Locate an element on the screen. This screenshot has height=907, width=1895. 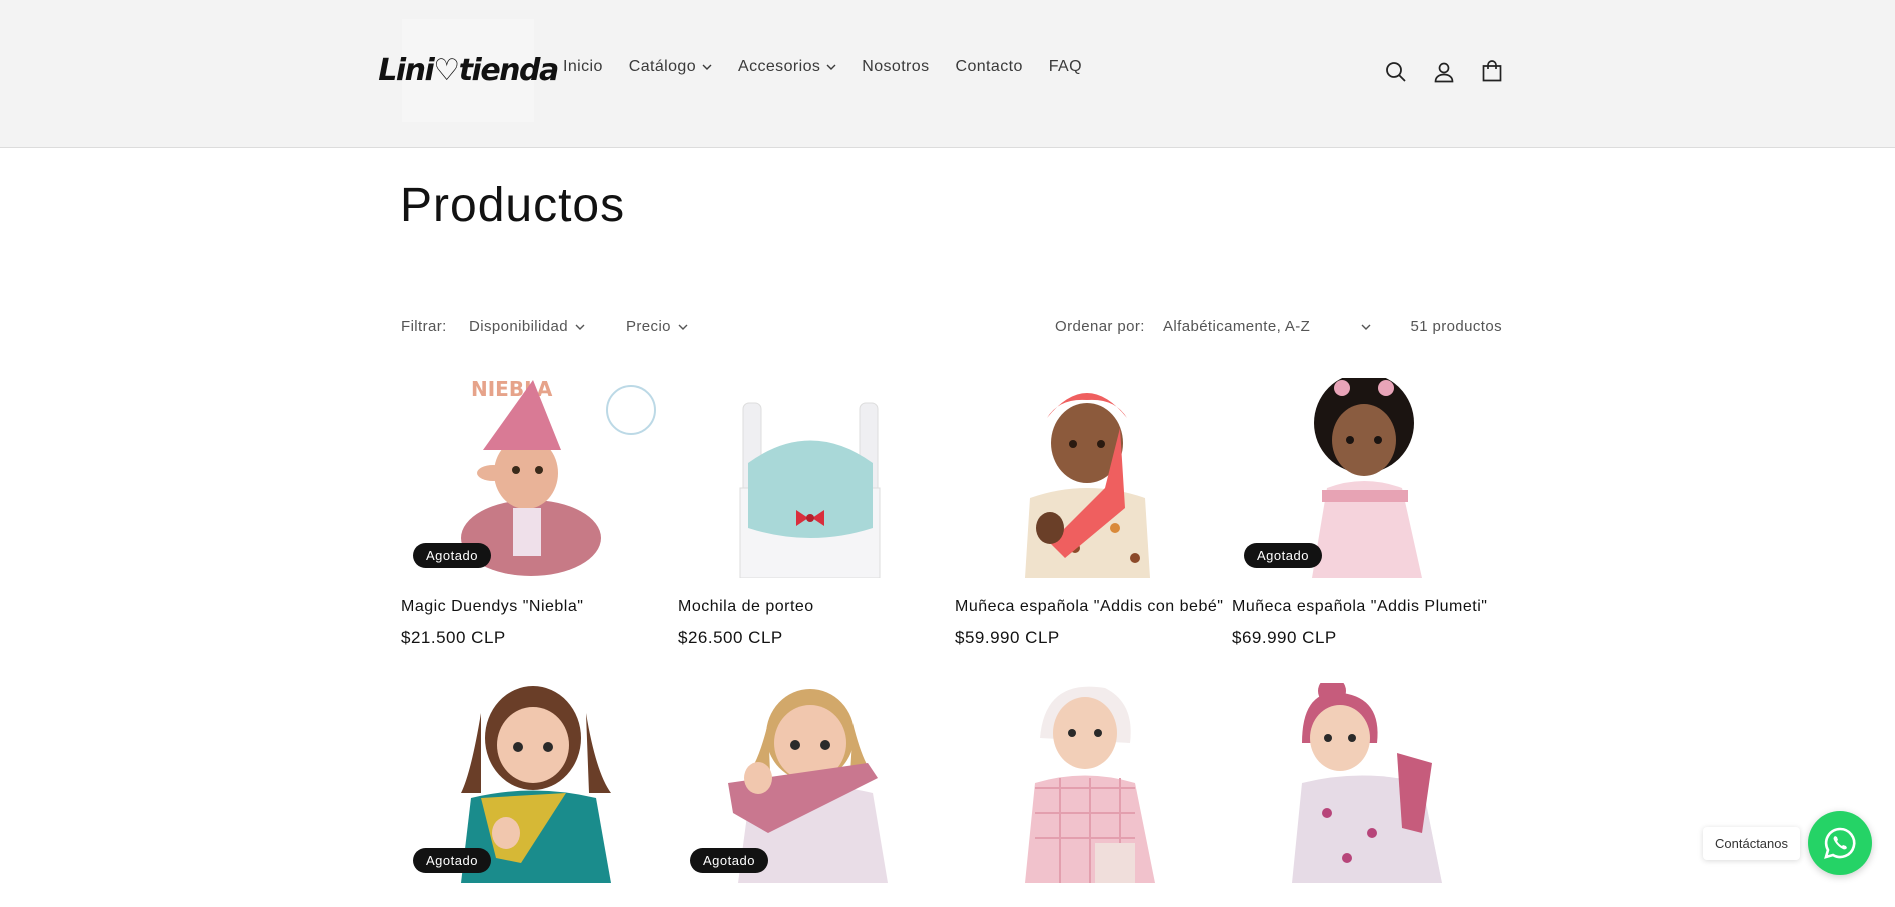
search-icon is located at coordinates (1396, 72).